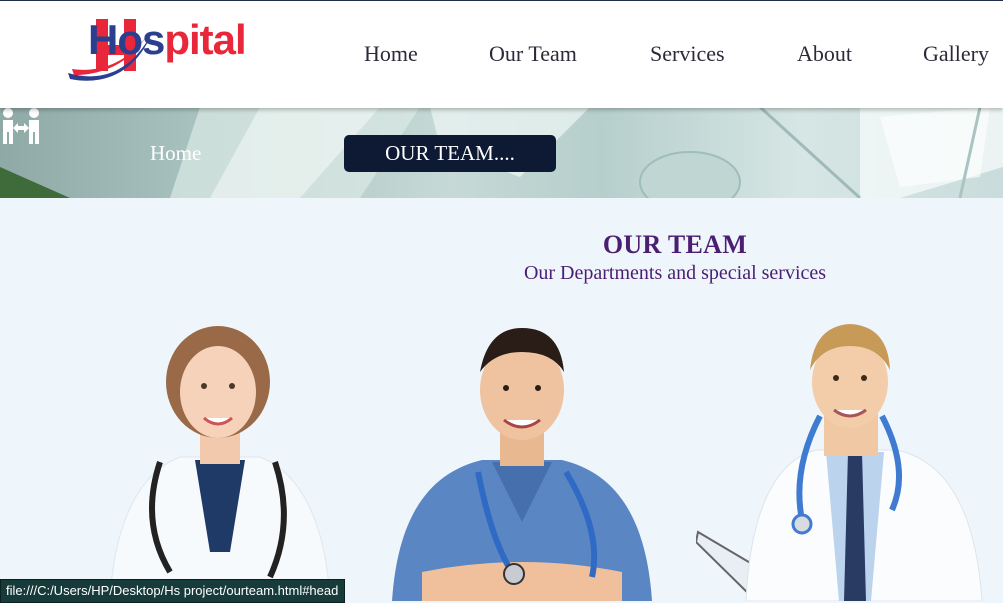 Image resolution: width=1003 pixels, height=603 pixels. Describe the element at coordinates (220, 463) in the screenshot. I see `female-doctor-photo` at that location.